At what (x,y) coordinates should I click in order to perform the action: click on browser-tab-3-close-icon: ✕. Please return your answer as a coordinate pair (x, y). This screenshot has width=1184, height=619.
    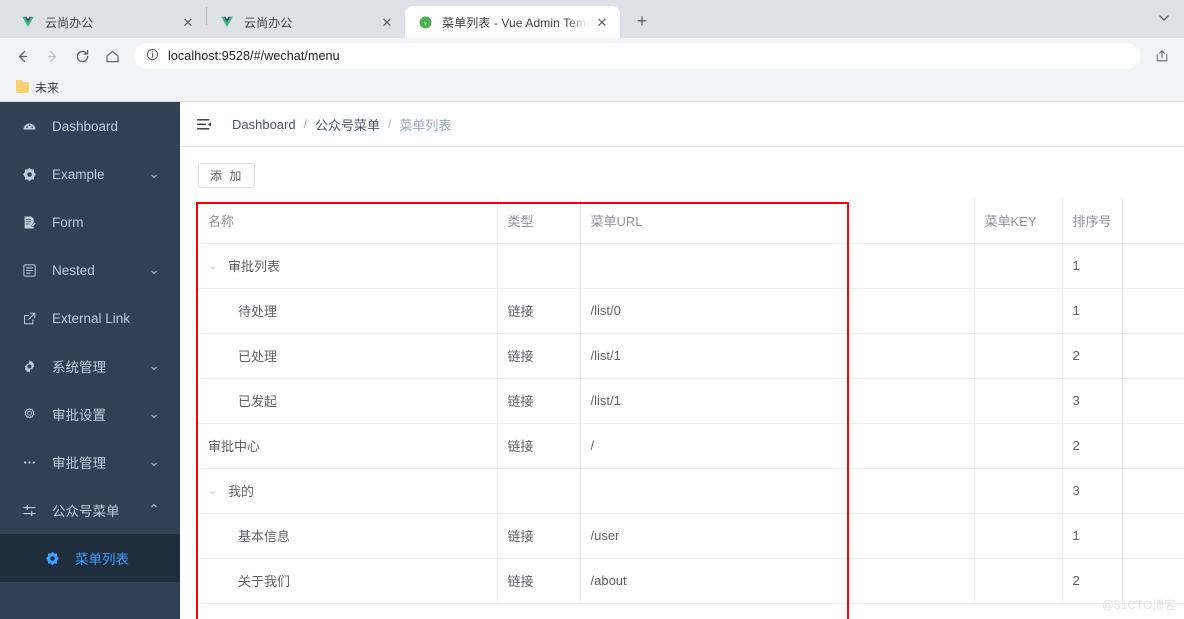
    Looking at the image, I should click on (602, 22).